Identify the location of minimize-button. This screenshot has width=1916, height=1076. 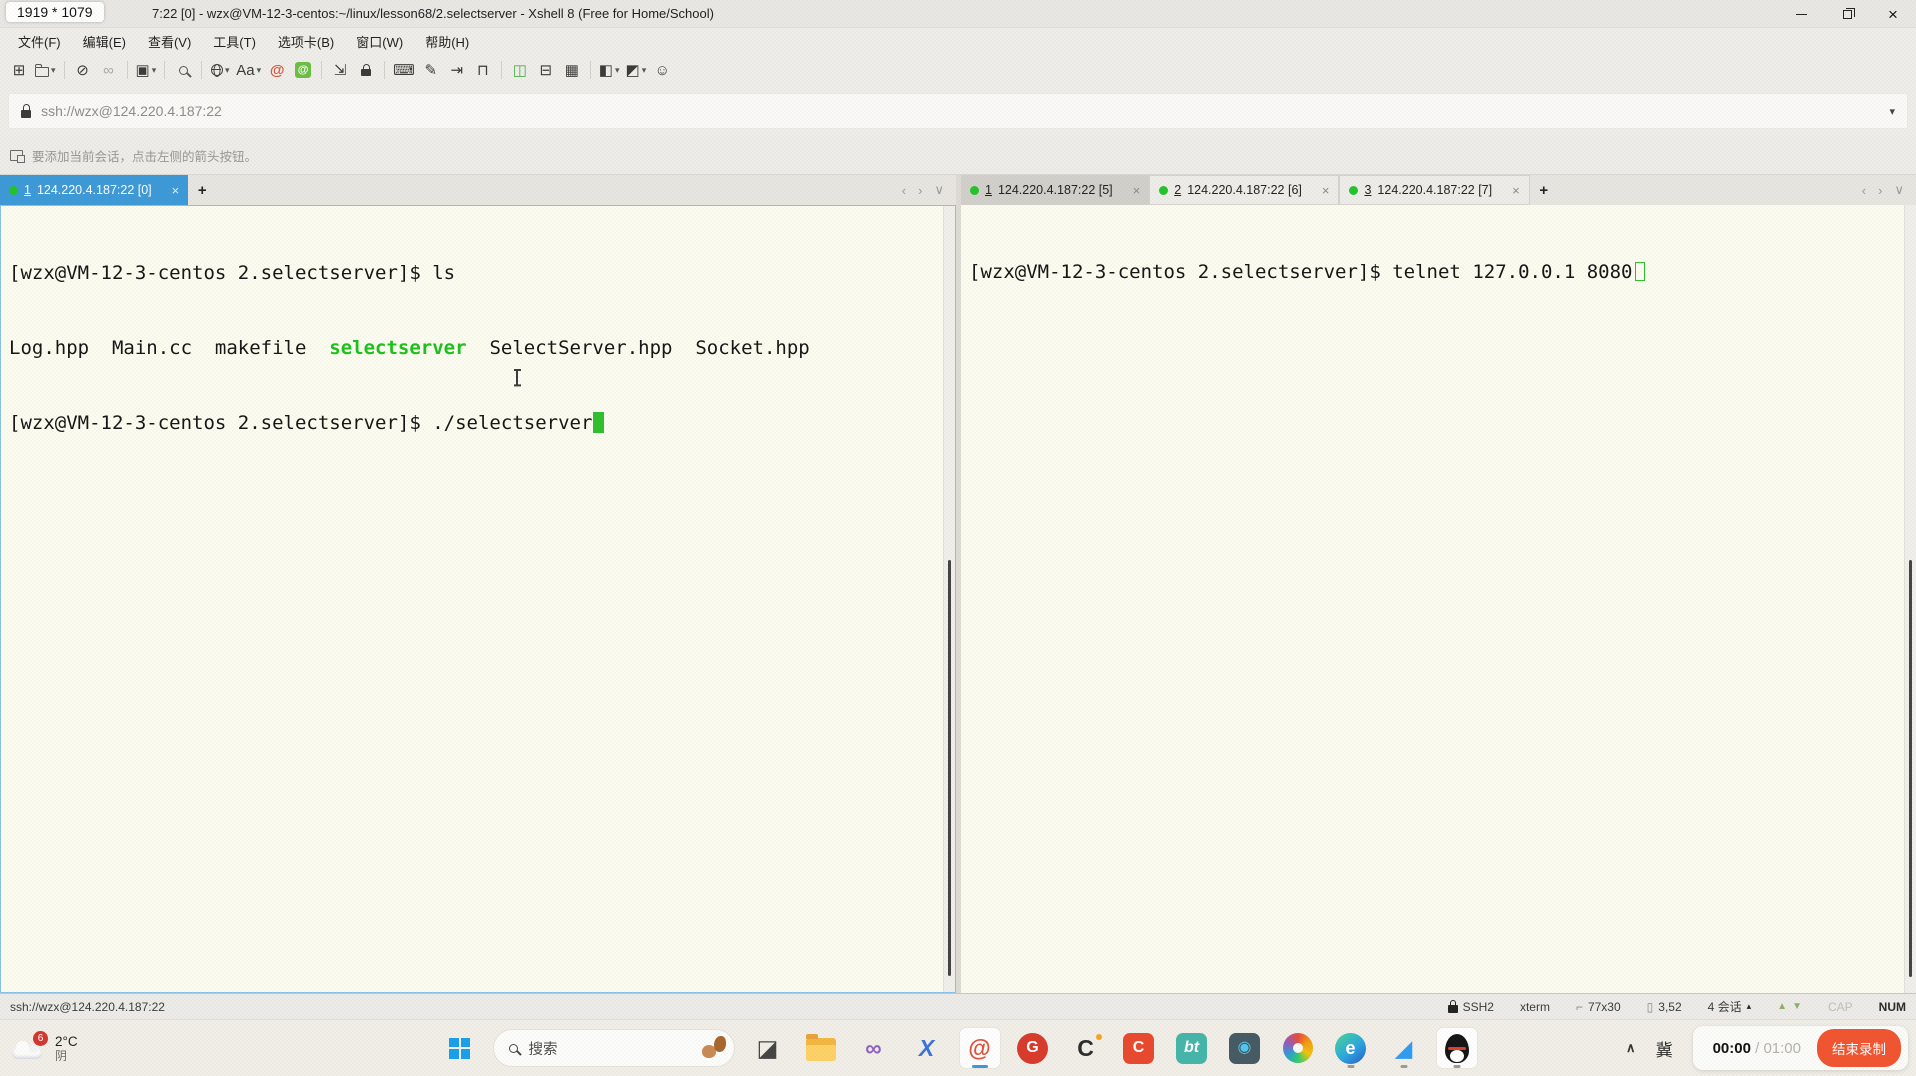
(1801, 14).